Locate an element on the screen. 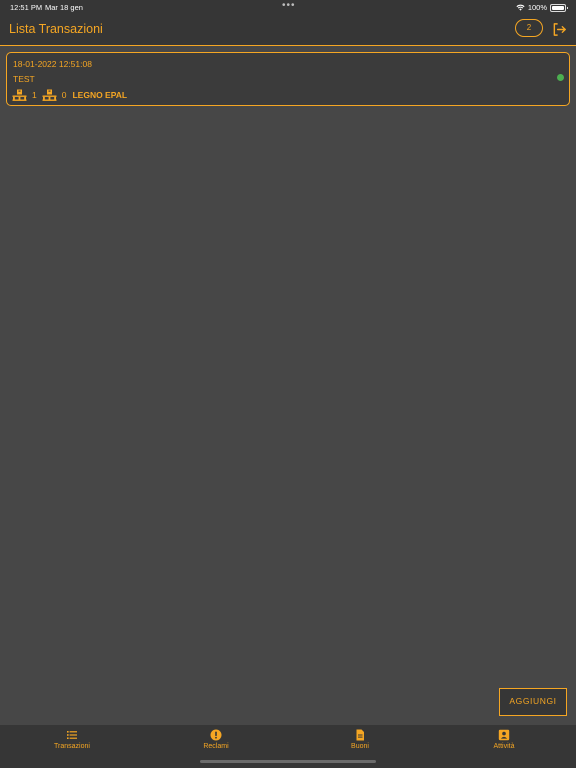 The width and height of the screenshot is (576, 768). tab-transazioni: Transazioni is located at coordinates (72, 739).